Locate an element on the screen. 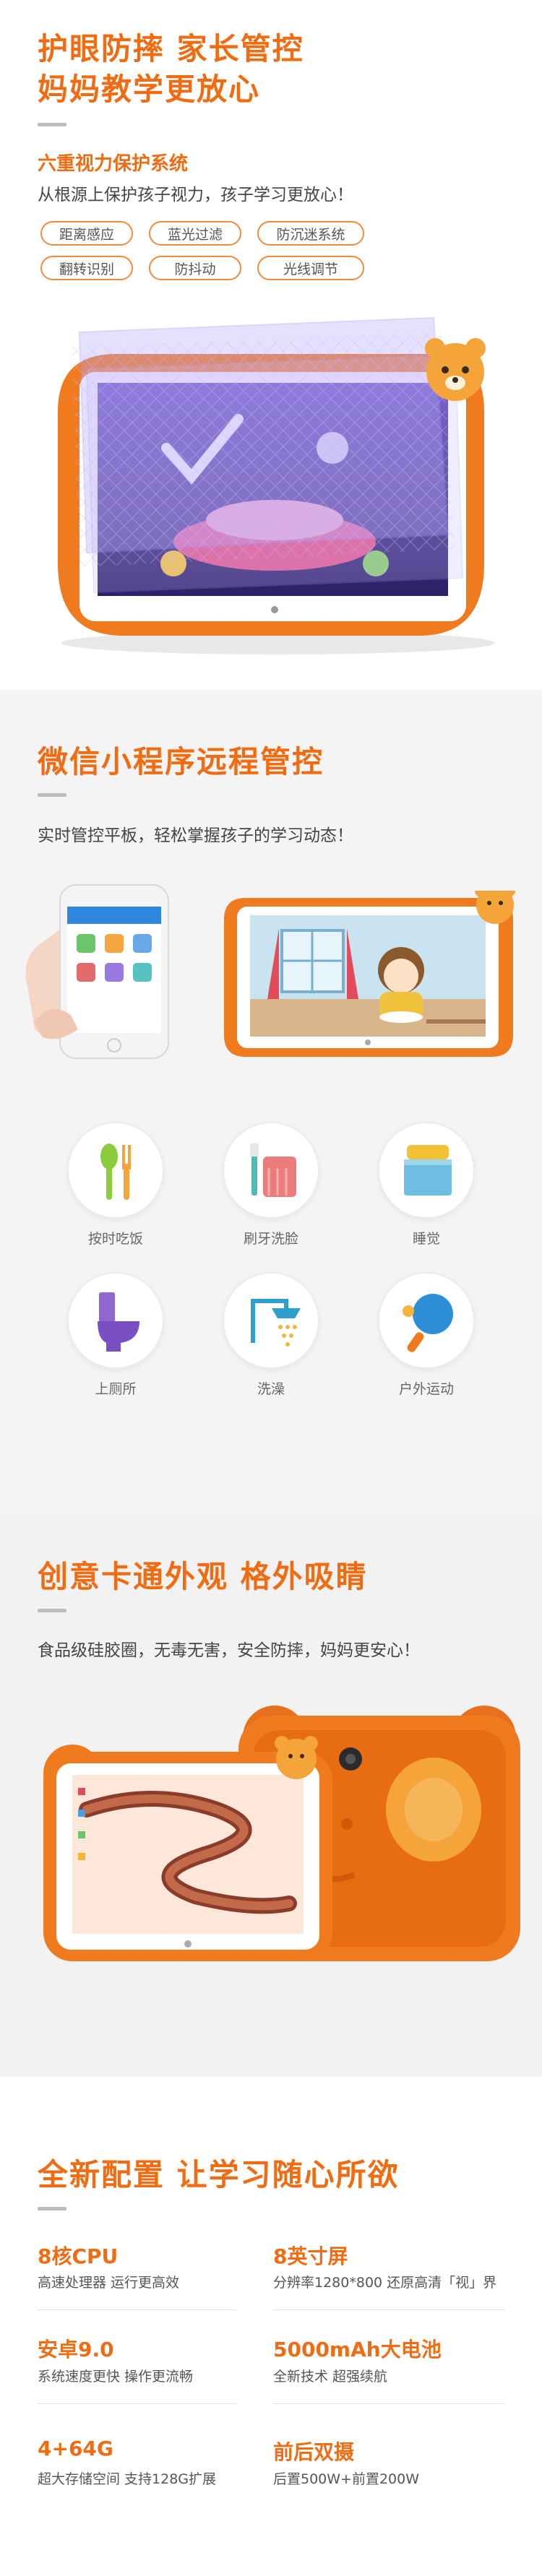 The width and height of the screenshot is (542, 2576). spec-battery-desc: 全新技术 超强续航 is located at coordinates (330, 2377).